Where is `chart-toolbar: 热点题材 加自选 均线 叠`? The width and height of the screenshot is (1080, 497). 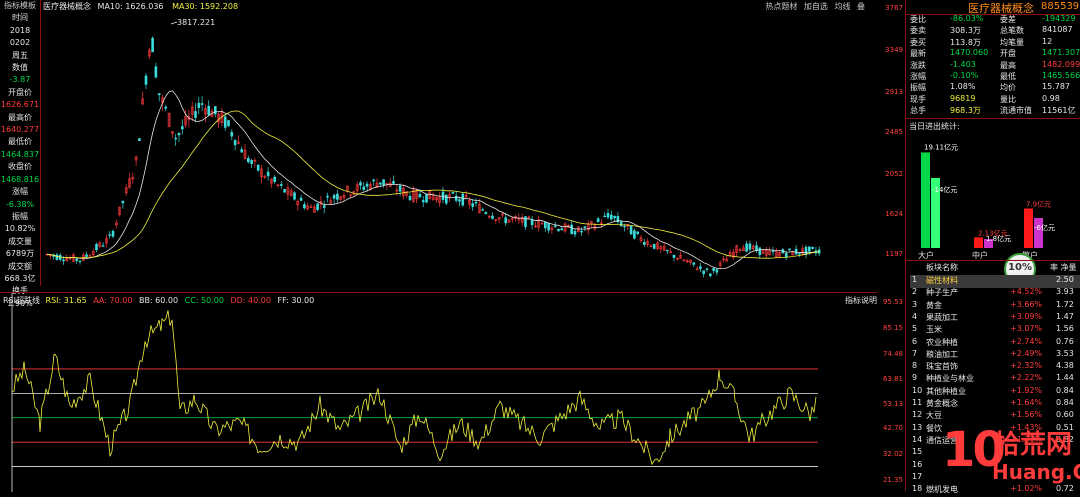 chart-toolbar: 热点题材 加自选 均线 叠 is located at coordinates (815, 6).